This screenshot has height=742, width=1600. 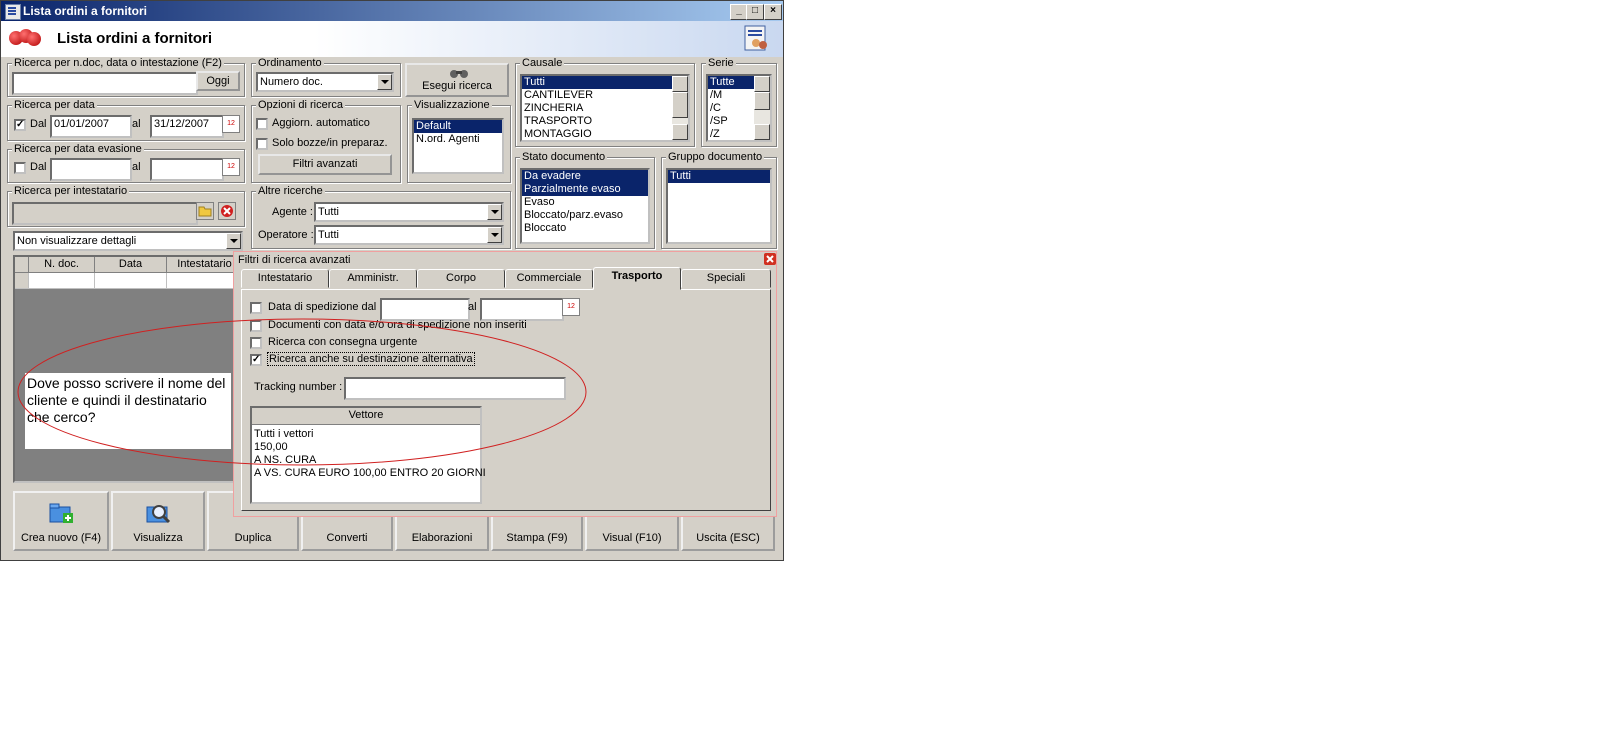 What do you see at coordinates (105, 213) in the screenshot?
I see `holder-input` at bounding box center [105, 213].